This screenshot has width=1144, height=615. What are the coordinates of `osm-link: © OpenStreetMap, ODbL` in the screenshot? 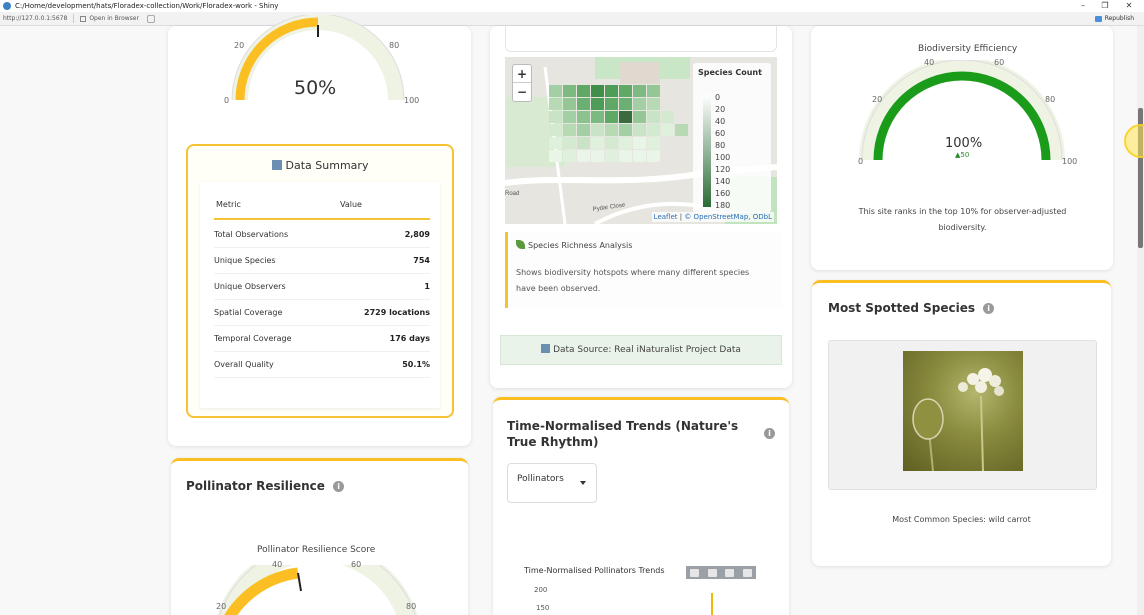 It's located at (728, 217).